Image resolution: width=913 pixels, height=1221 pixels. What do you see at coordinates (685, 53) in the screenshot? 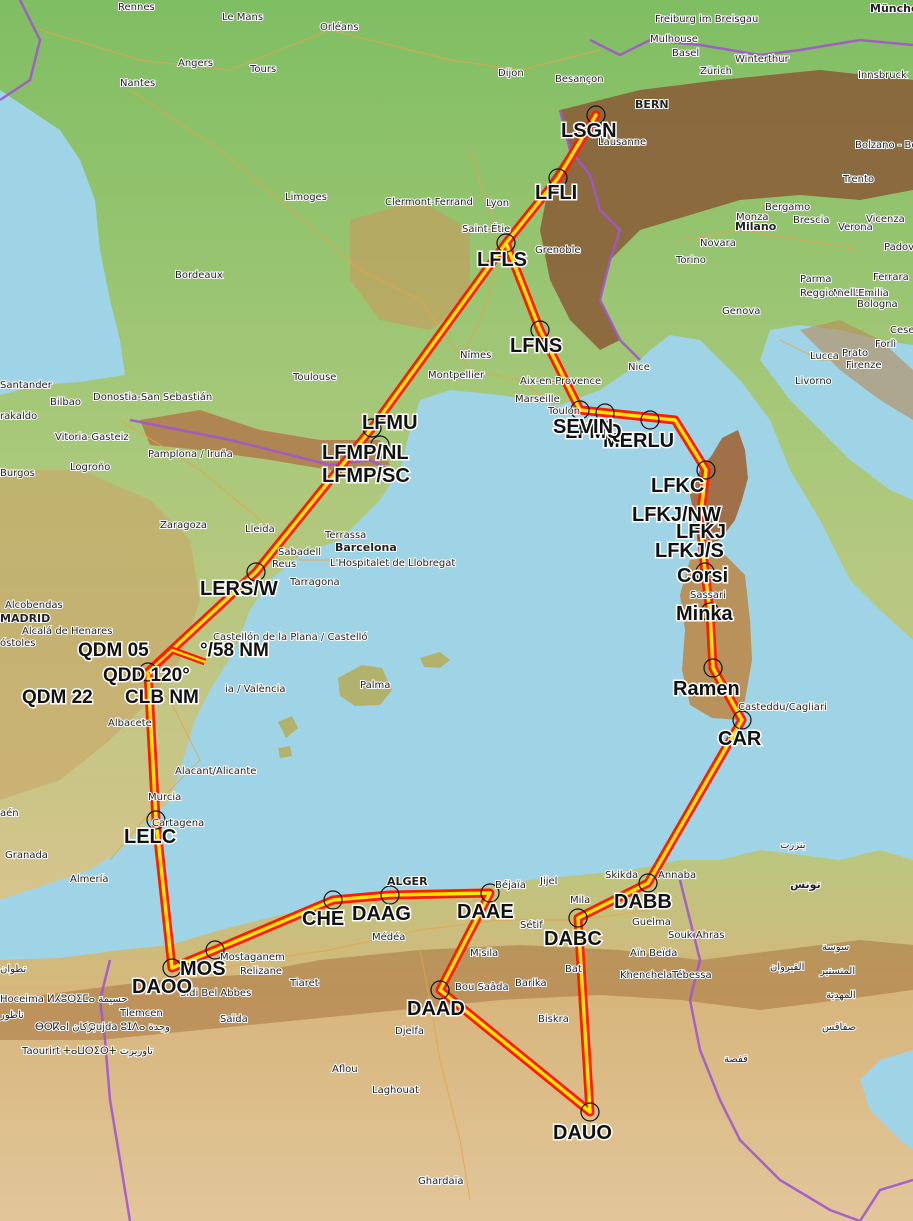
I see `city-label-basel: Basel` at bounding box center [685, 53].